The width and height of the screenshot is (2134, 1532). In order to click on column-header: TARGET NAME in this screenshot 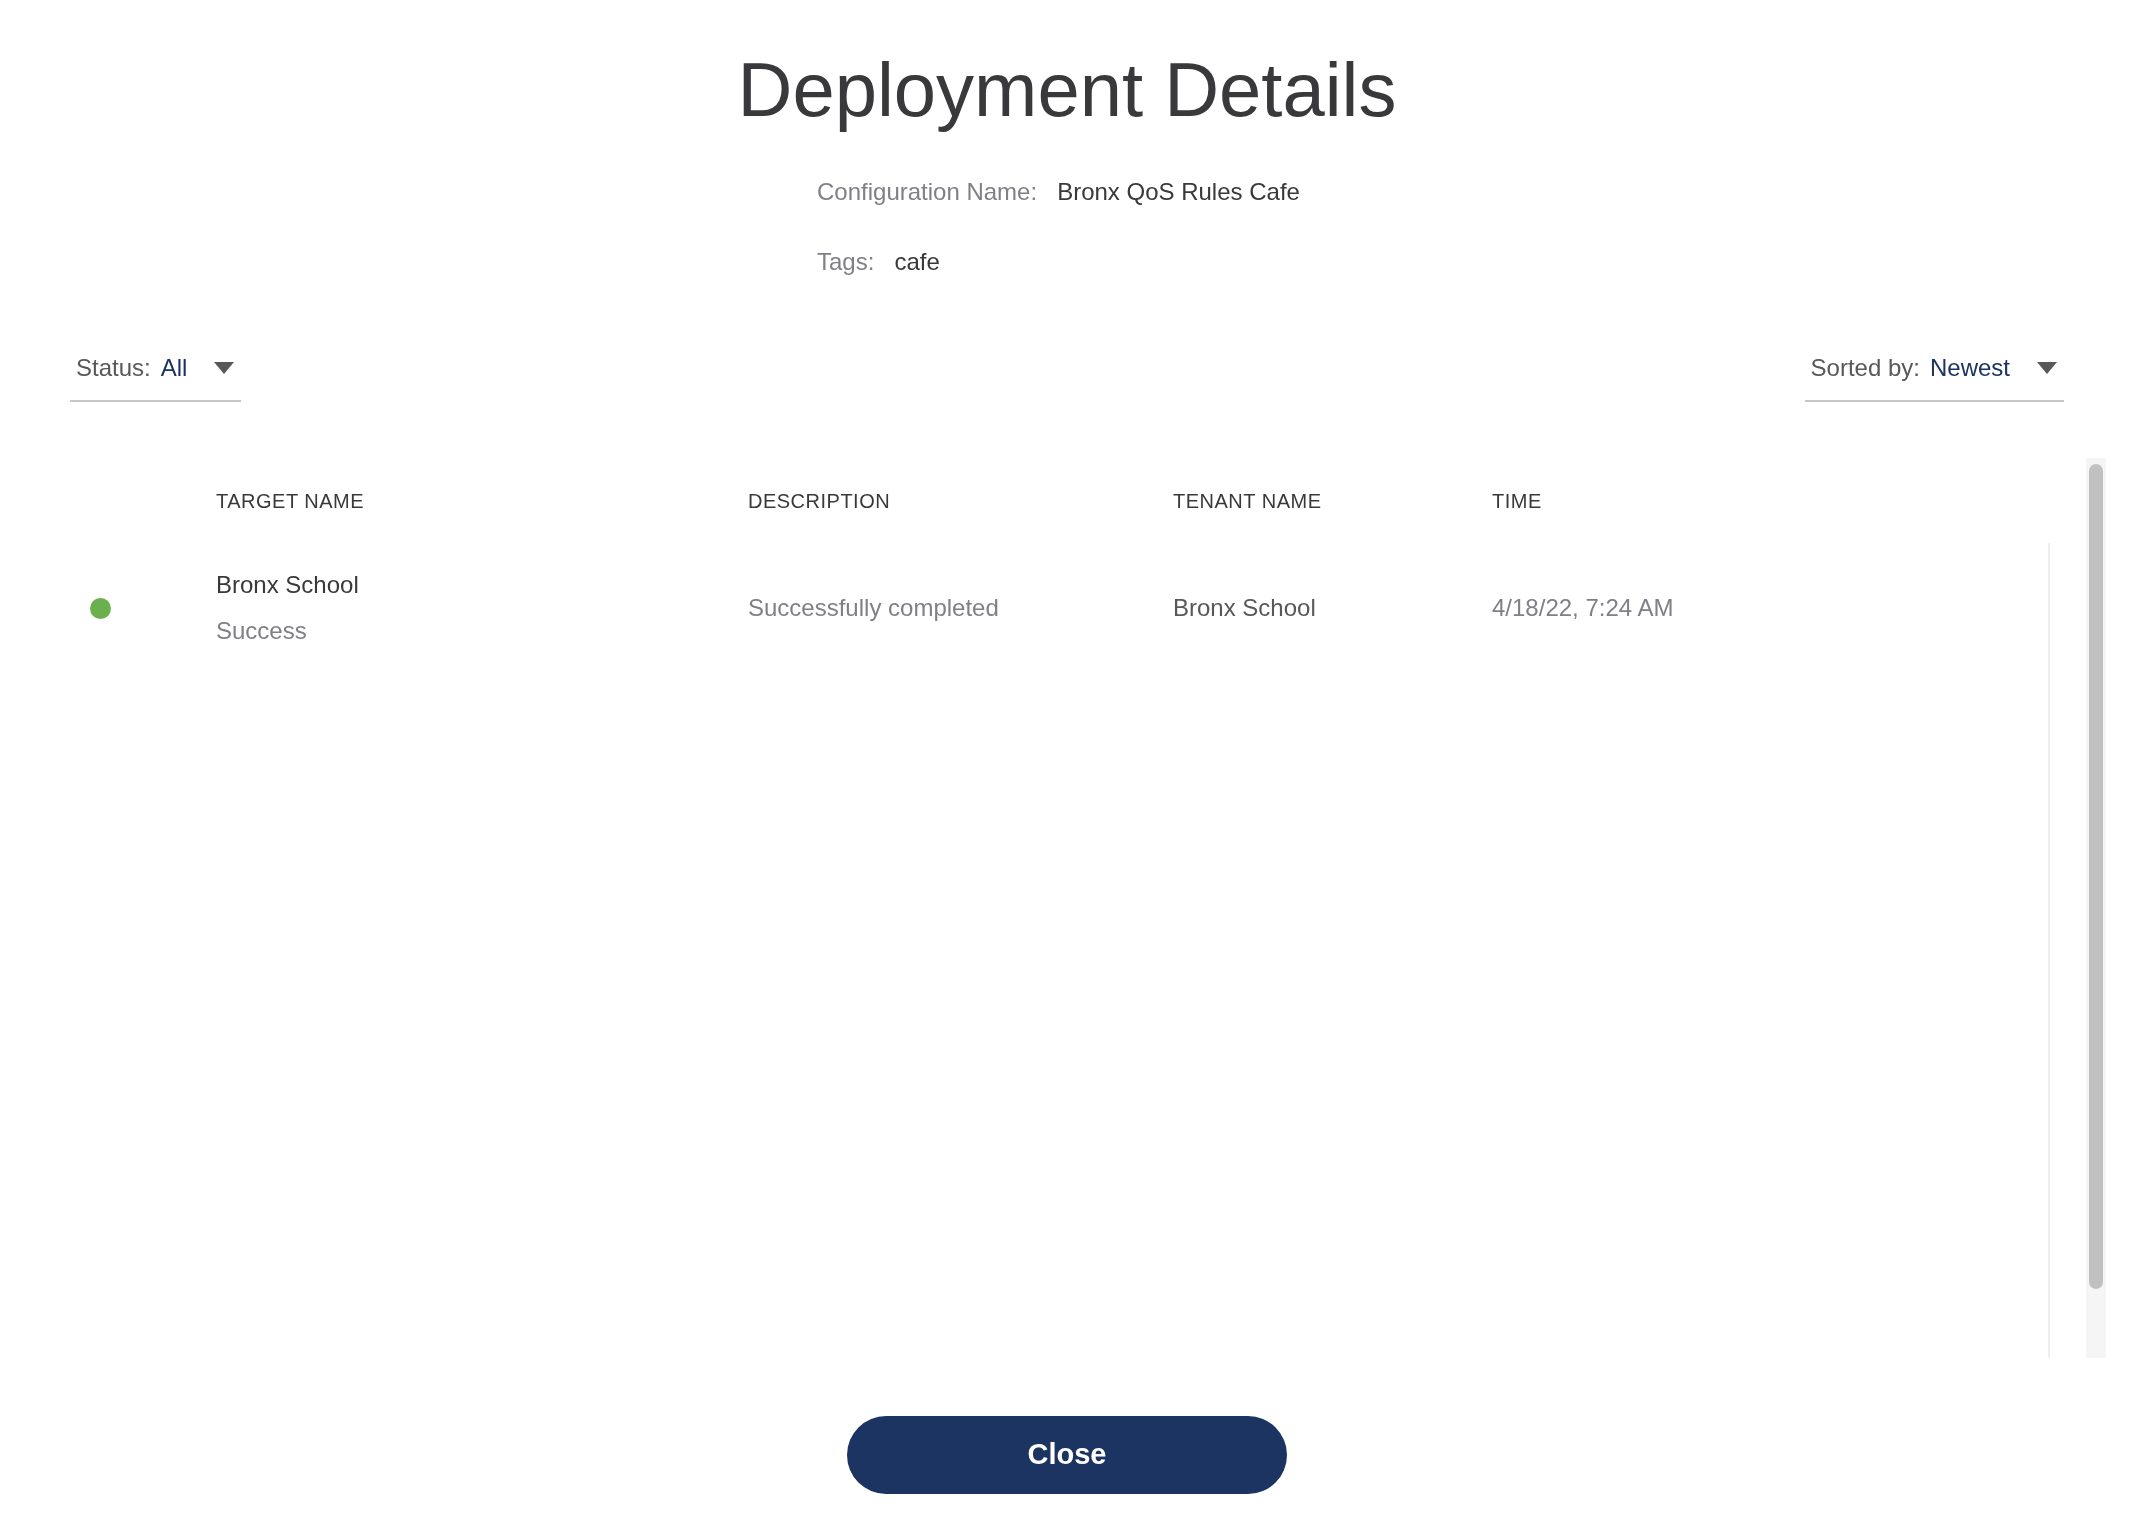, I will do `click(291, 501)`.